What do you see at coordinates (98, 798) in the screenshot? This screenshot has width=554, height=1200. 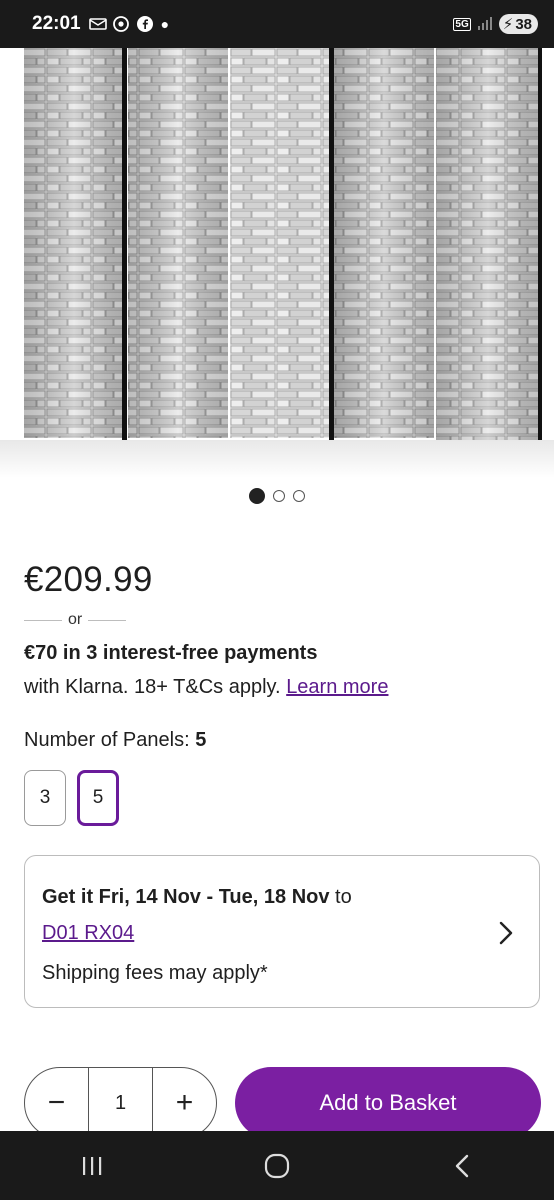 I see `panel-option-5: 5` at bounding box center [98, 798].